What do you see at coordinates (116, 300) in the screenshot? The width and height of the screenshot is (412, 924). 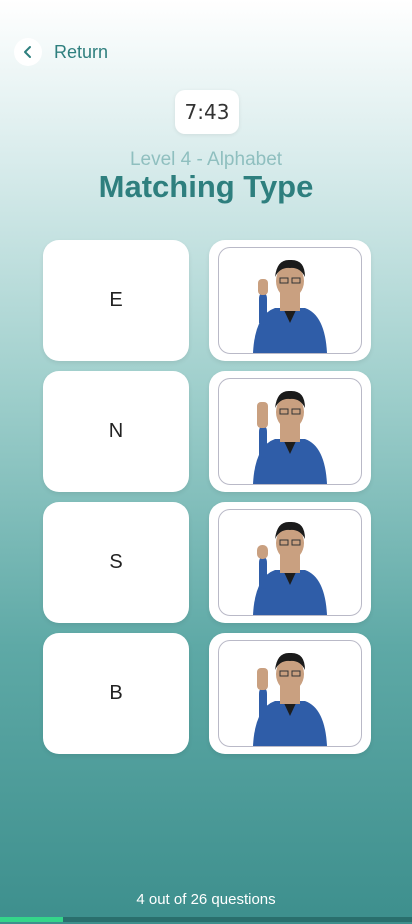 I see `letter-card: E` at bounding box center [116, 300].